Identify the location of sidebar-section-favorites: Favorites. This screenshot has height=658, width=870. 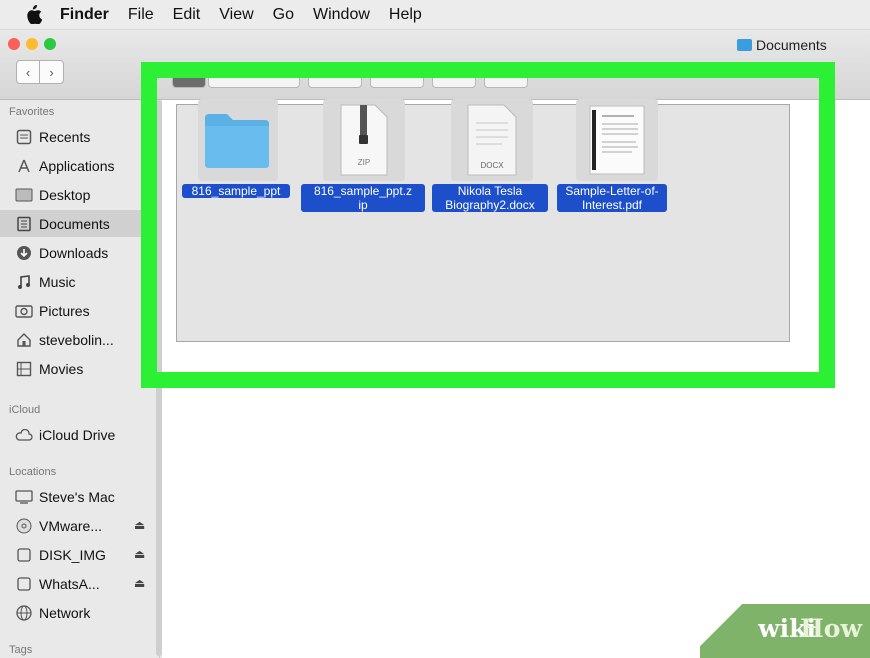
(32, 112).